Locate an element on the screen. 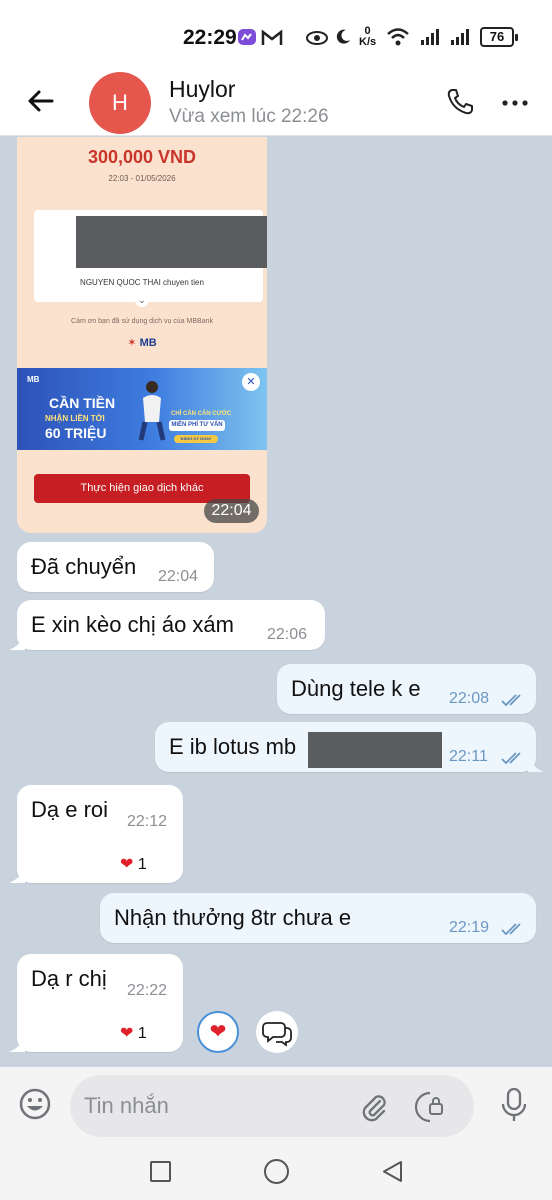 Image resolution: width=552 pixels, height=1200 pixels. comment-button is located at coordinates (277, 1032).